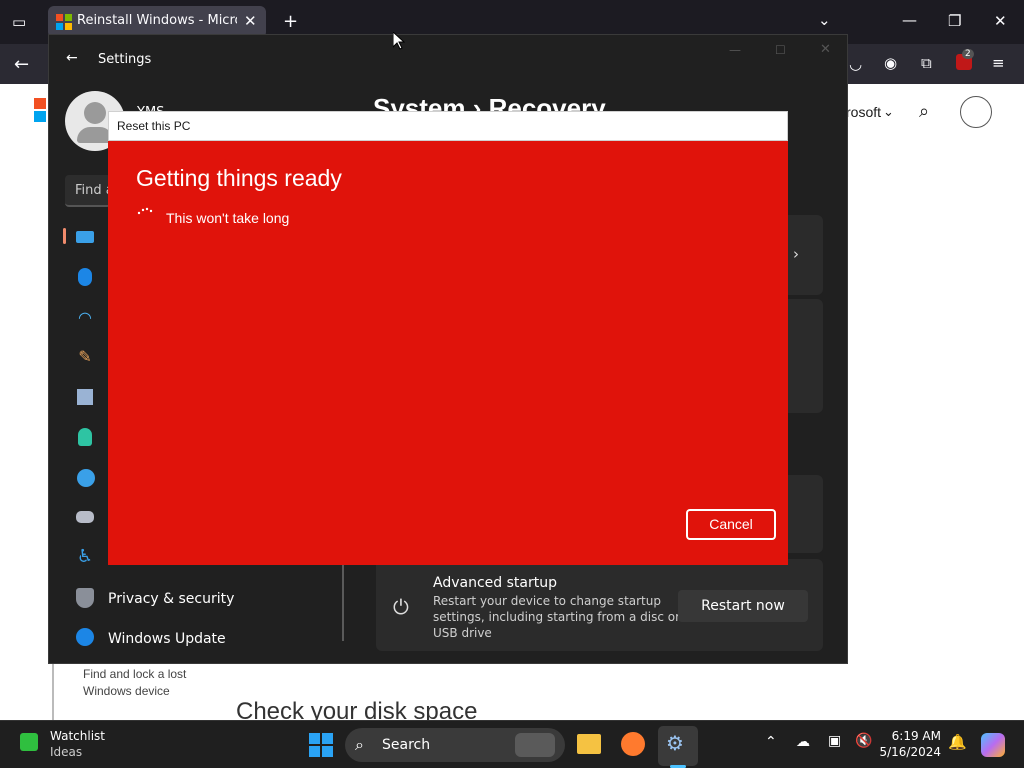 This screenshot has height=768, width=1024. Describe the element at coordinates (53, 692) in the screenshot. I see `divider` at that location.